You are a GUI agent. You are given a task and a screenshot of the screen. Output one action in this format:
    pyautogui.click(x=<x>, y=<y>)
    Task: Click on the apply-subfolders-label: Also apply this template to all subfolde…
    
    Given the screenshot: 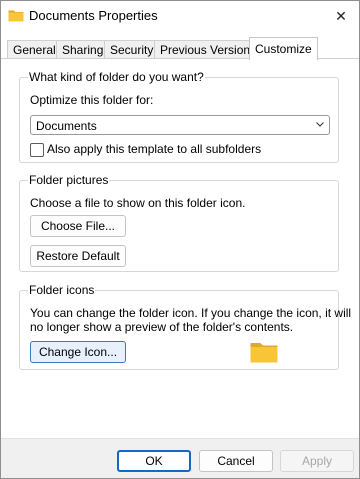 What is the action you would take?
    pyautogui.click(x=154, y=149)
    